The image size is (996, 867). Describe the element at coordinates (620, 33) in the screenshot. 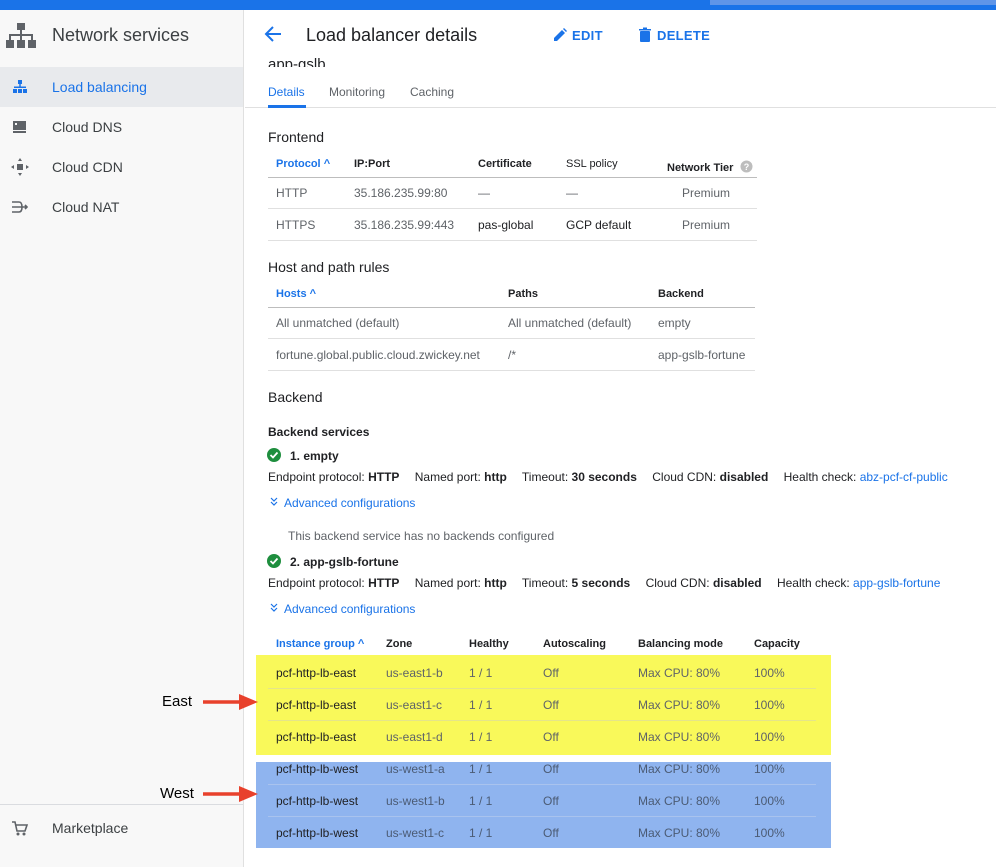

I see `page-header: Load balancer details EDIT DELETE` at that location.